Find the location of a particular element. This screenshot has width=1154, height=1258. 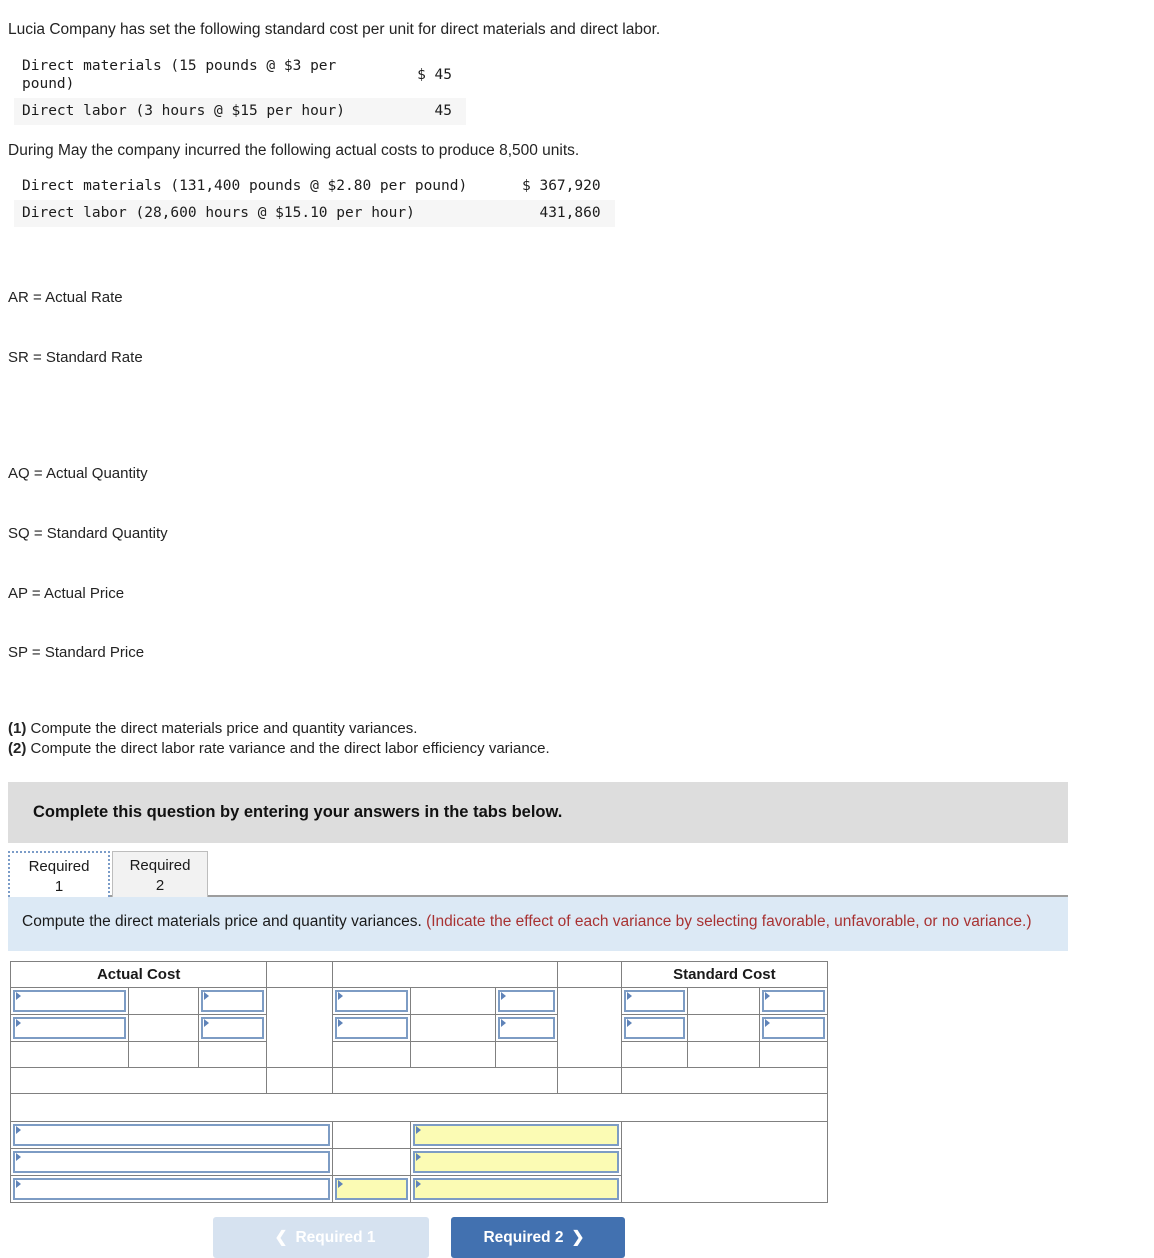

input-actual-r2-c3 is located at coordinates (233, 1028).